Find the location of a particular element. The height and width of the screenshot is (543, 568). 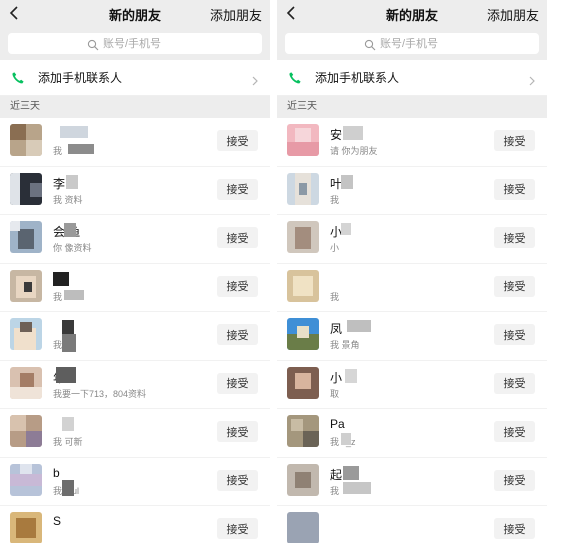

friend-request-row: 起 我 接受 is located at coordinates (412, 482).